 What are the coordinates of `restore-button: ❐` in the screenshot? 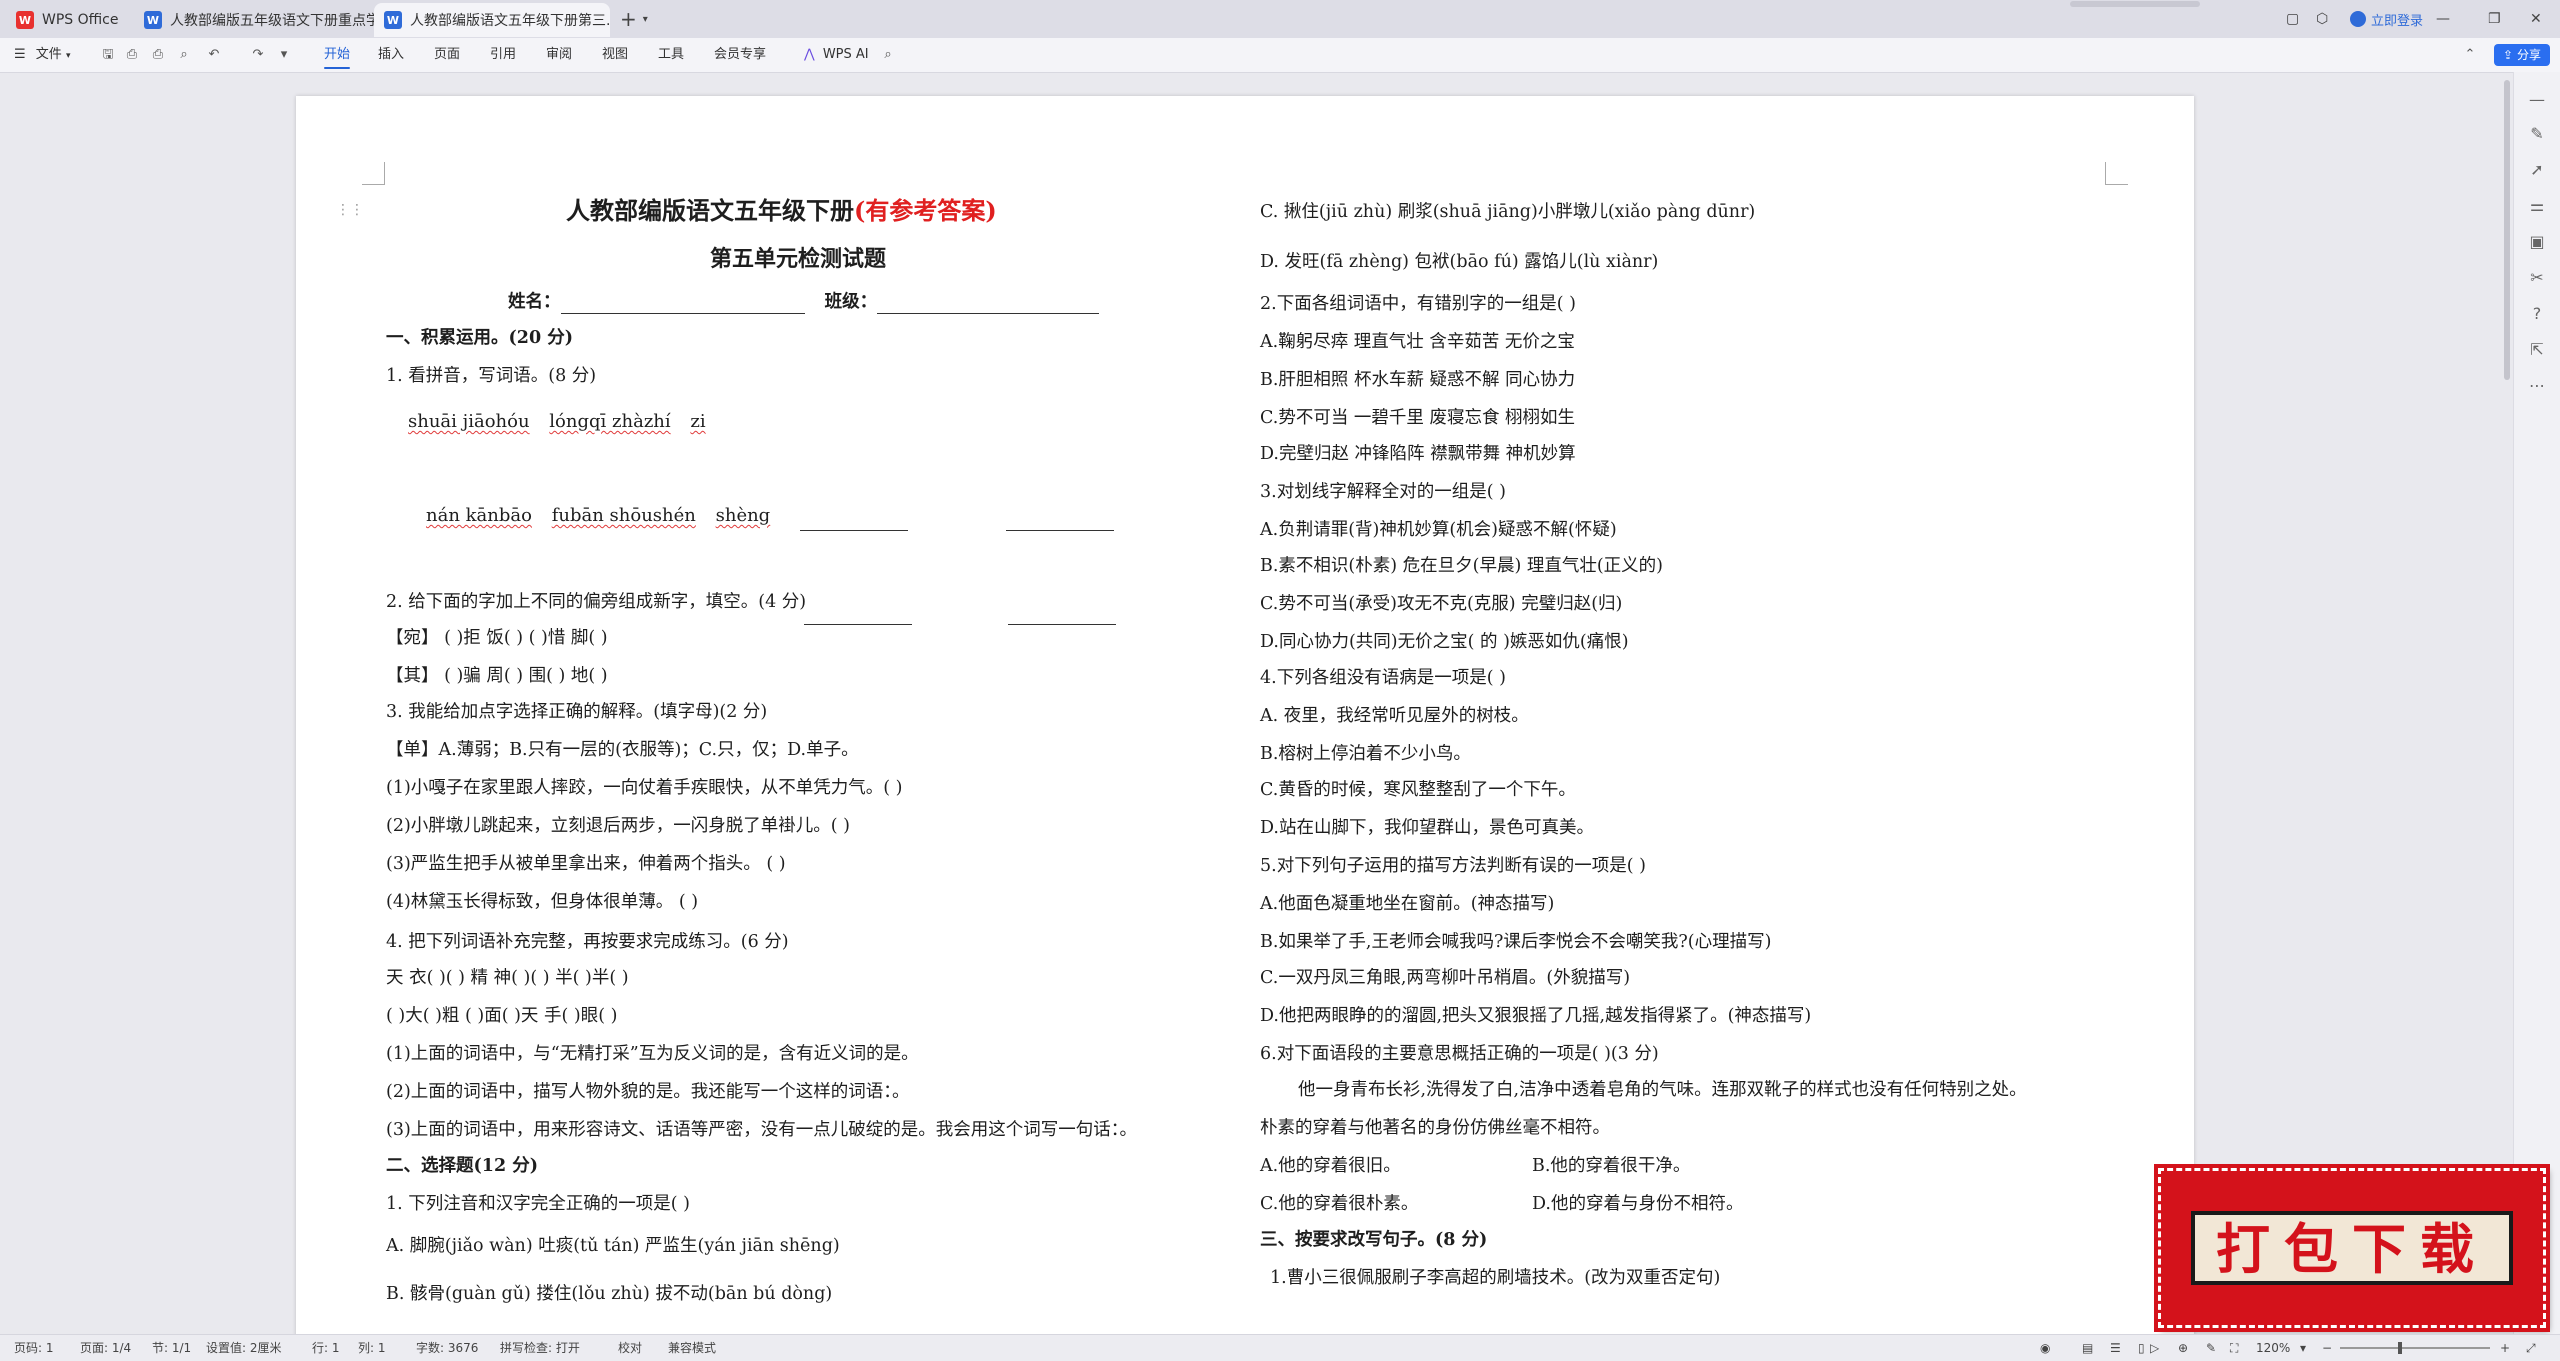 It's located at (2494, 19).